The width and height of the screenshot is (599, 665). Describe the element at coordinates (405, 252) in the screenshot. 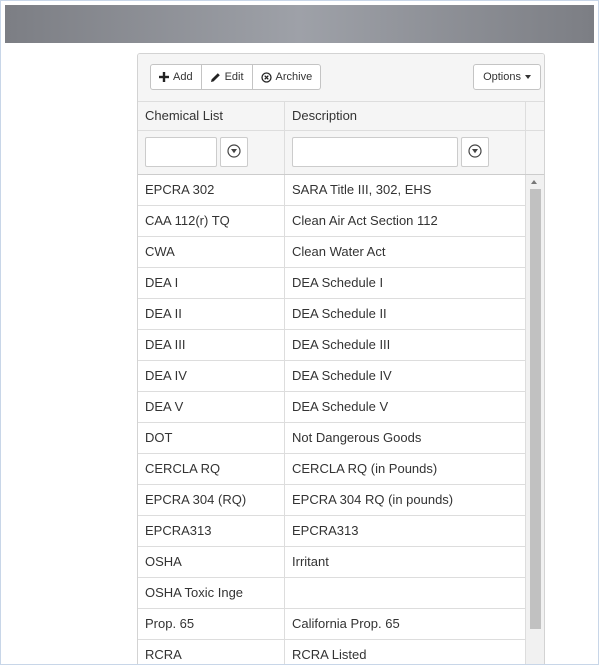

I see `description-cell: Clean Water Act` at that location.